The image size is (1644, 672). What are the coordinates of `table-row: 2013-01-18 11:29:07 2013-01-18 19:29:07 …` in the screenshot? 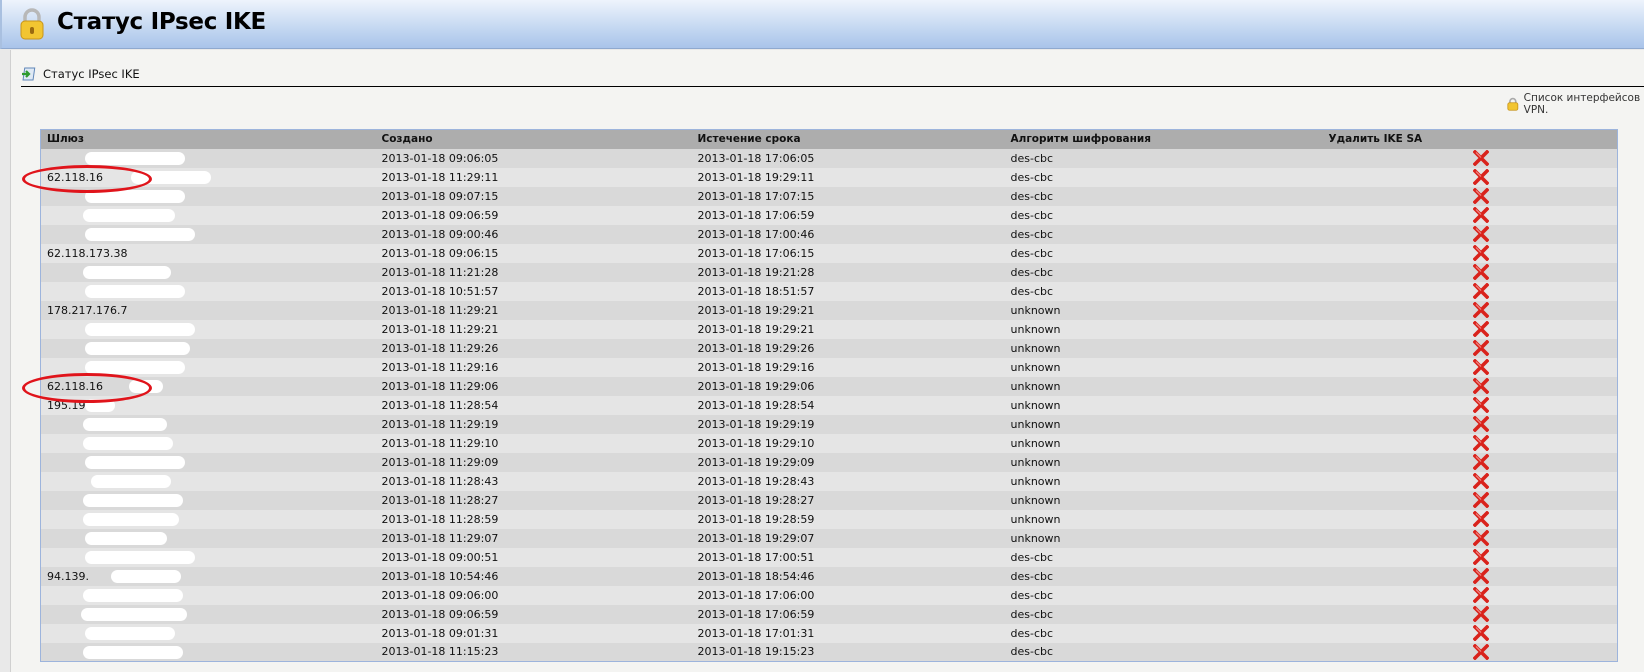 It's located at (829, 538).